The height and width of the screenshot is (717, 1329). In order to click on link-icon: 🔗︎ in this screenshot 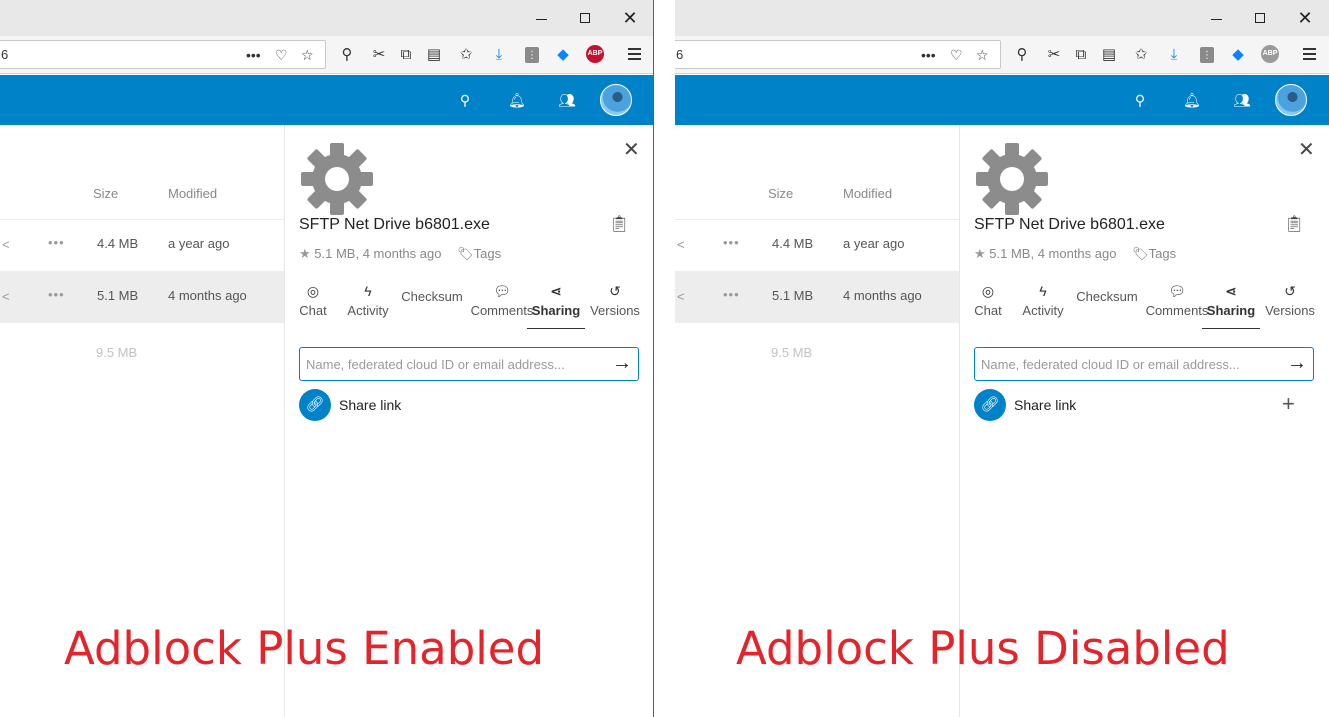, I will do `click(315, 405)`.